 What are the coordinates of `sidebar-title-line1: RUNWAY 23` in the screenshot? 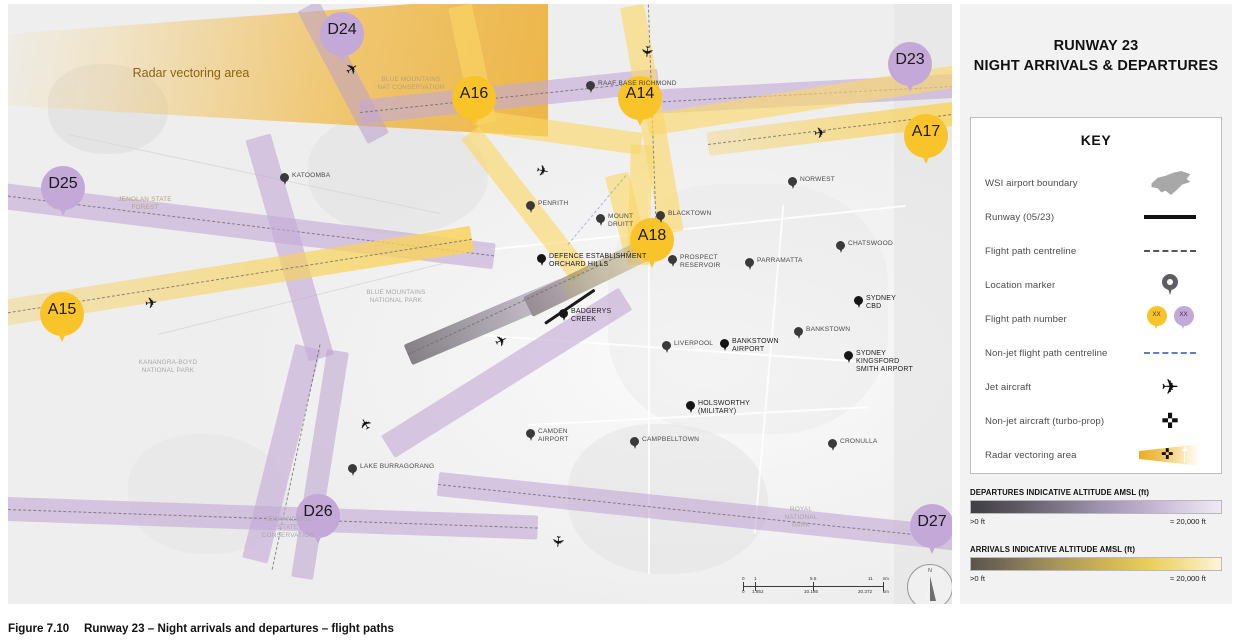 It's located at (1096, 46).